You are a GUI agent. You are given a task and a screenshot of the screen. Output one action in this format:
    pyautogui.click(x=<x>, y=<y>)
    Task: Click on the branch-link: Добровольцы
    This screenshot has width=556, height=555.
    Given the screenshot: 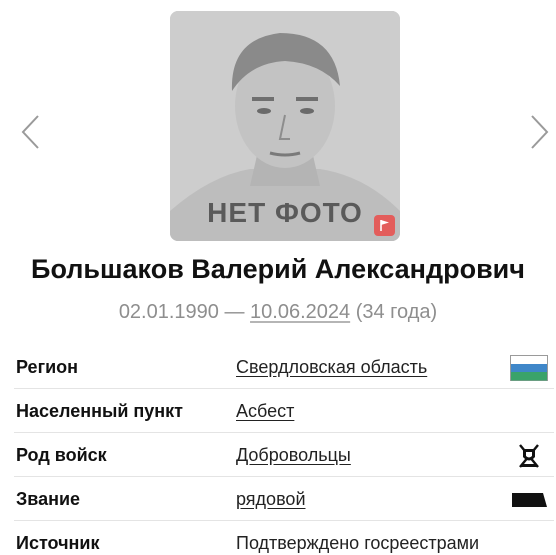 What is the action you would take?
    pyautogui.click(x=293, y=455)
    